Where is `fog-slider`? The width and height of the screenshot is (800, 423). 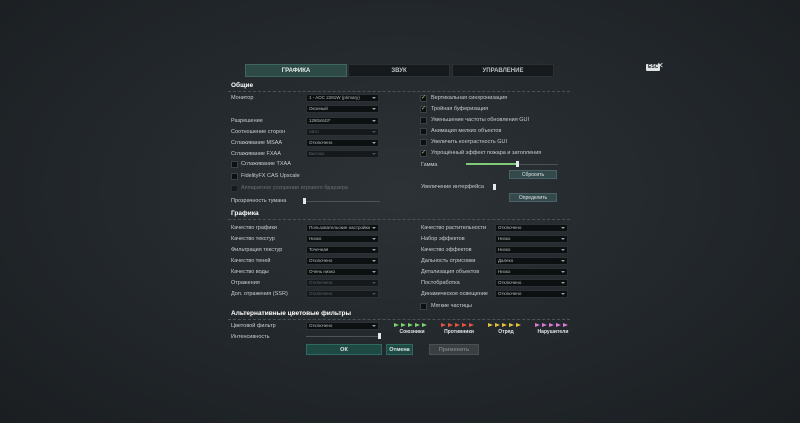
fog-slider is located at coordinates (342, 201).